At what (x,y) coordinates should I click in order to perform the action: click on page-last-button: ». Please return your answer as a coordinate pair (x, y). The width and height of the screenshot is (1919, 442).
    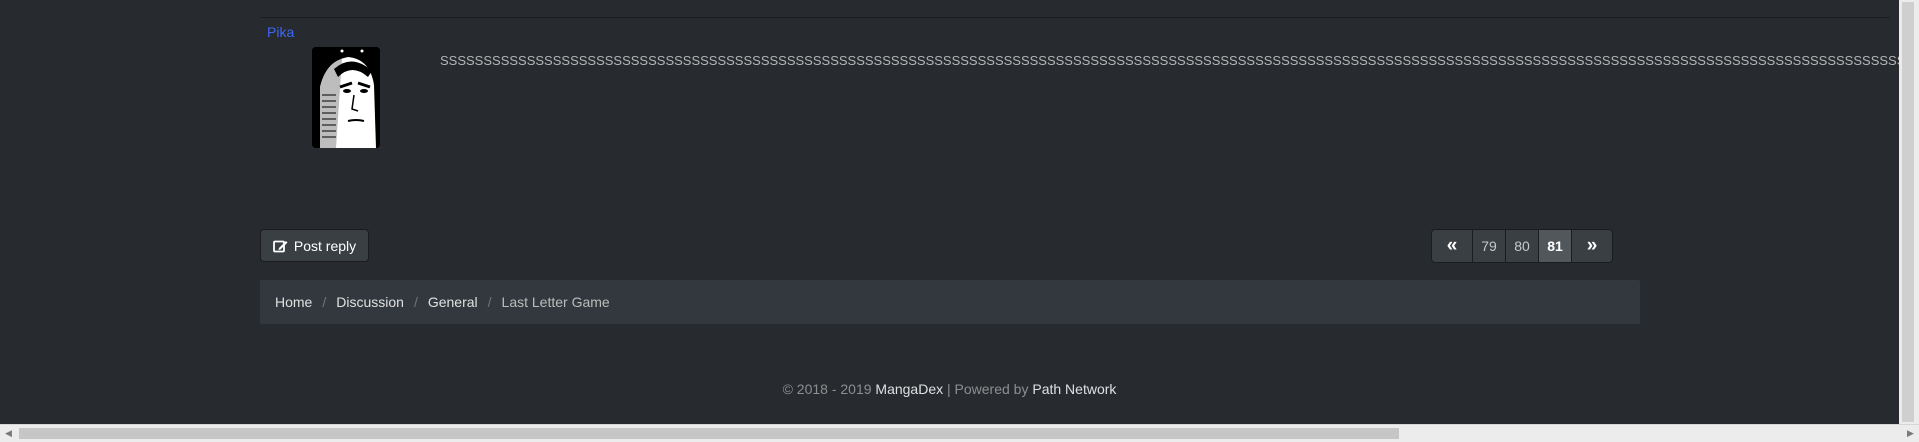
    Looking at the image, I should click on (1592, 246).